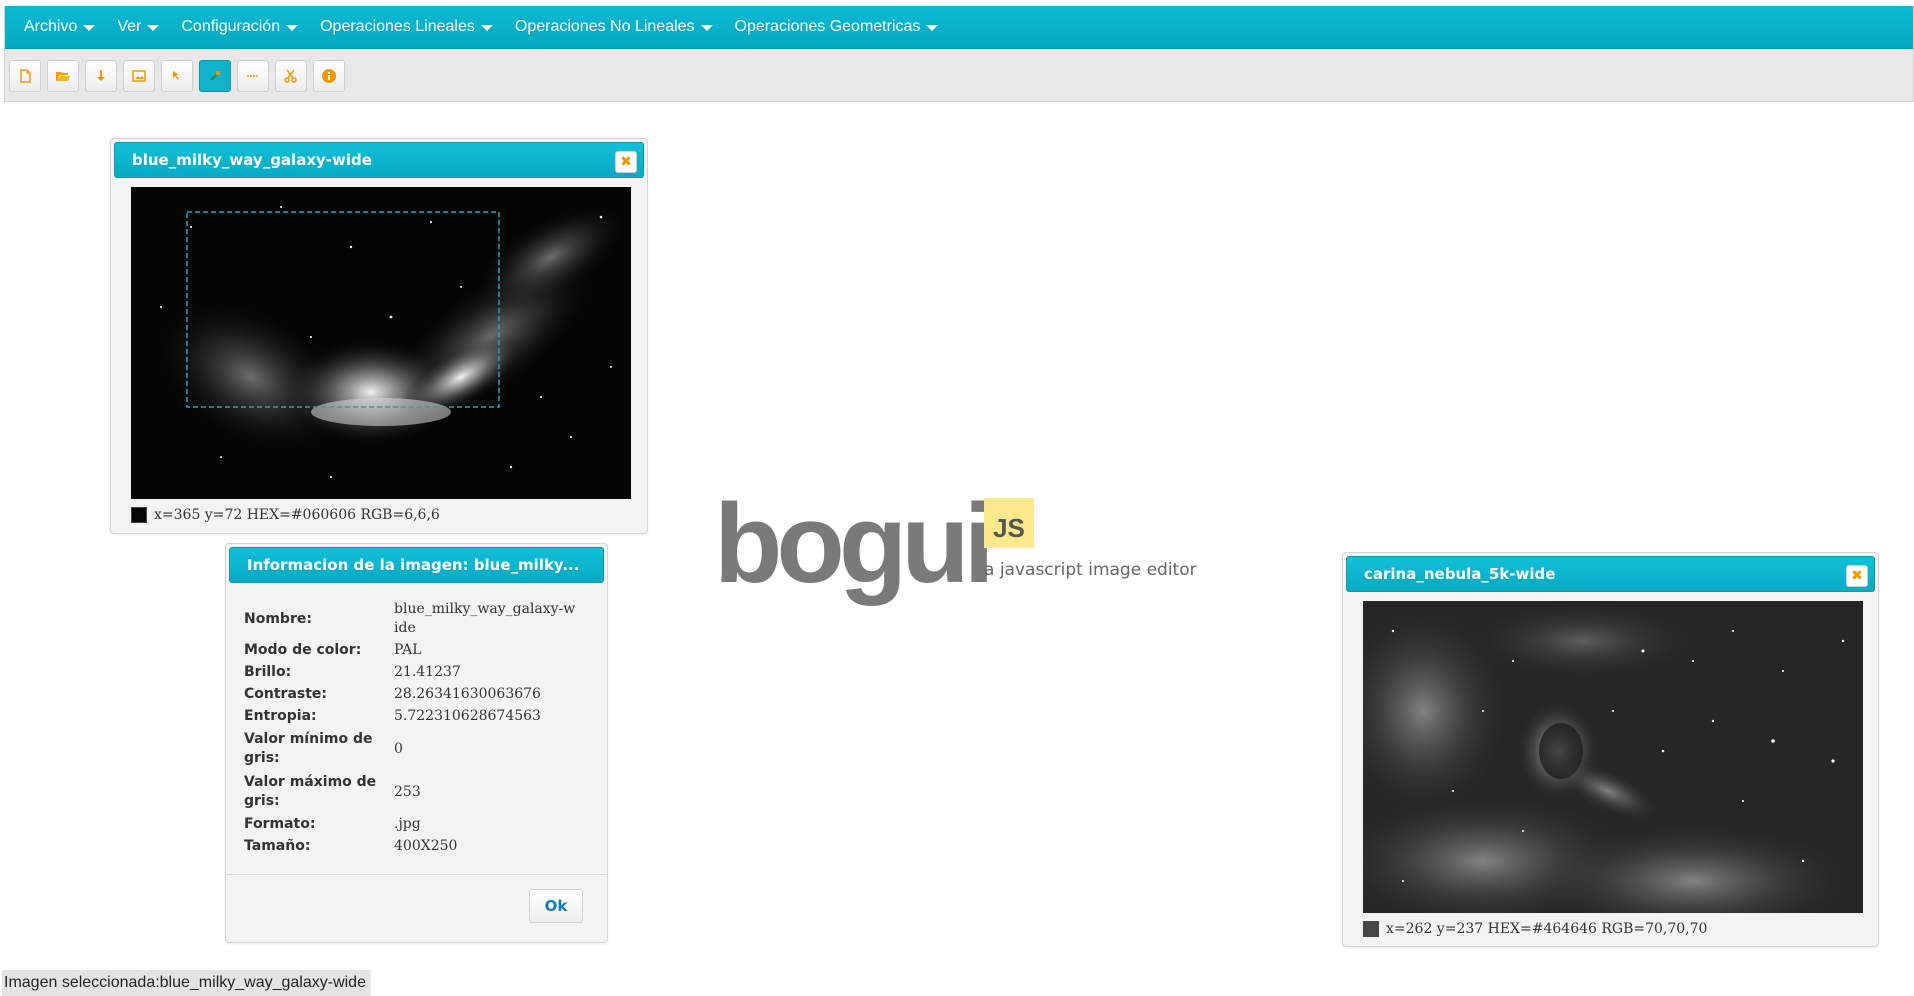  I want to click on crop-button, so click(291, 76).